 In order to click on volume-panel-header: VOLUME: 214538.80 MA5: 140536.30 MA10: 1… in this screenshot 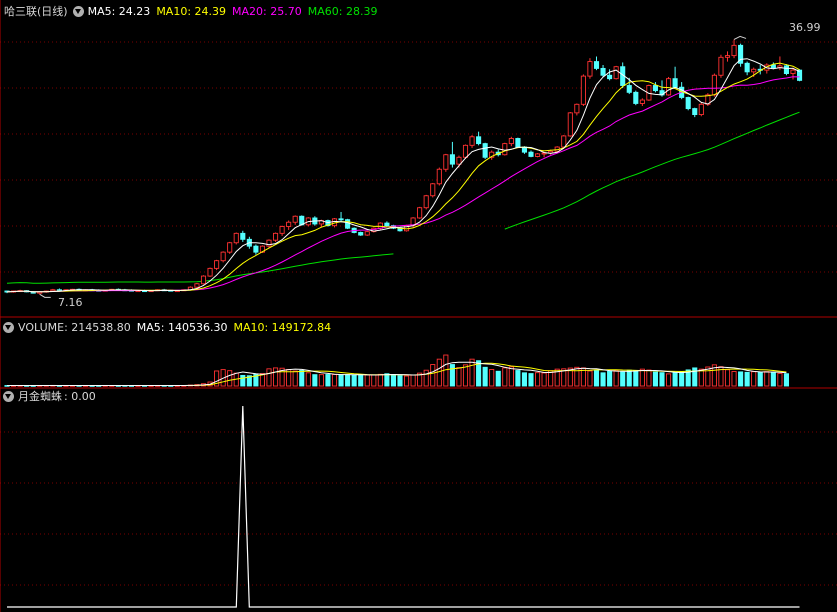, I will do `click(168, 327)`.